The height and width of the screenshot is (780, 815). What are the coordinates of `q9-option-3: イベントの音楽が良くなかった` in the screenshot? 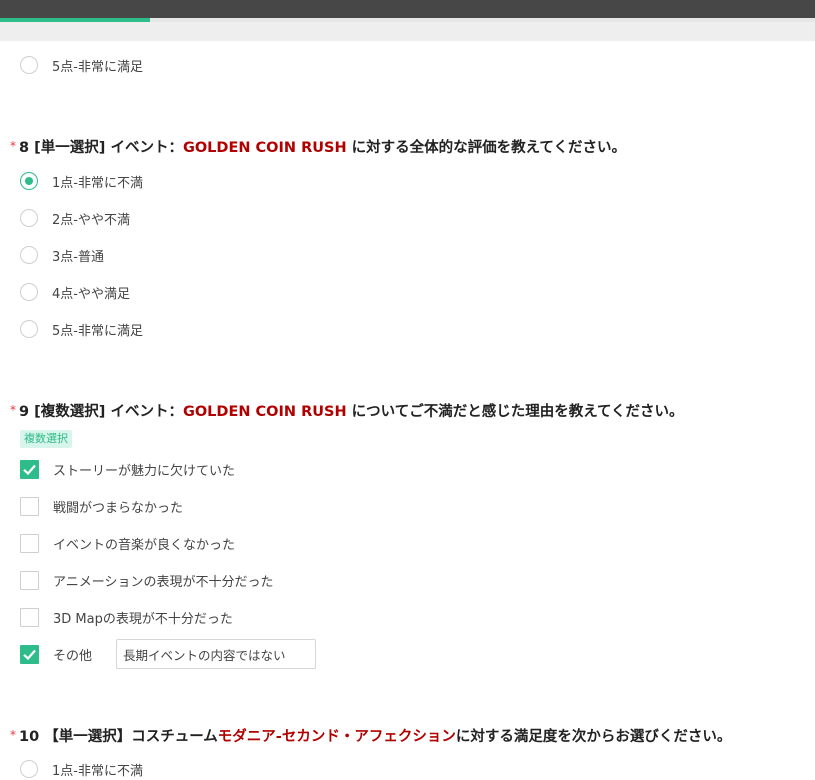 It's located at (127, 543).